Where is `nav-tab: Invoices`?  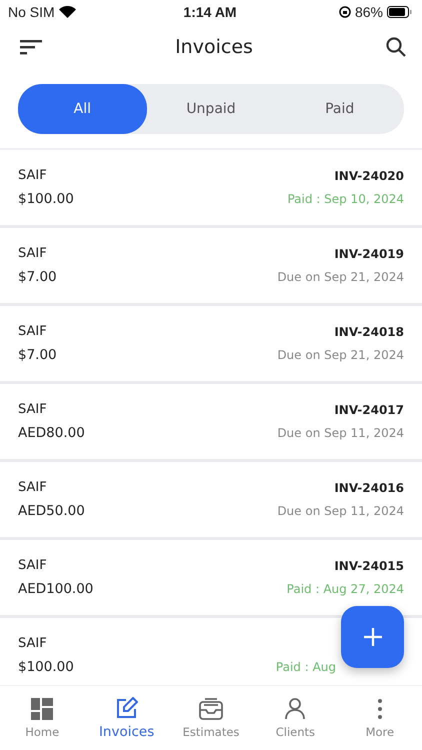 nav-tab: Invoices is located at coordinates (126, 718).